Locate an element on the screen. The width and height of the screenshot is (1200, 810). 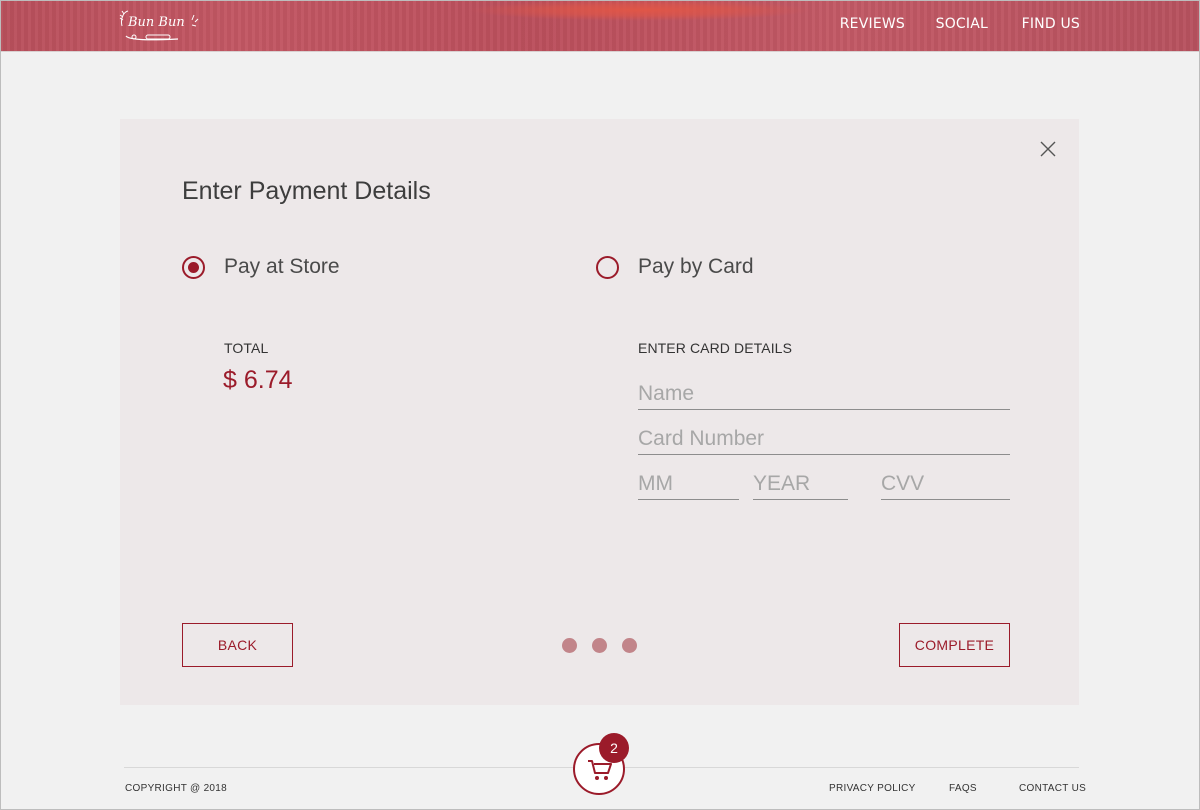
pay-at-store-radio is located at coordinates (193, 267).